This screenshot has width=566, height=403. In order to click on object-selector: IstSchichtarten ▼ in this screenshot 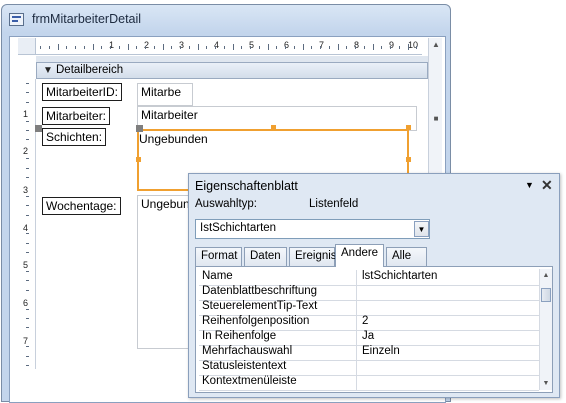, I will do `click(312, 229)`.